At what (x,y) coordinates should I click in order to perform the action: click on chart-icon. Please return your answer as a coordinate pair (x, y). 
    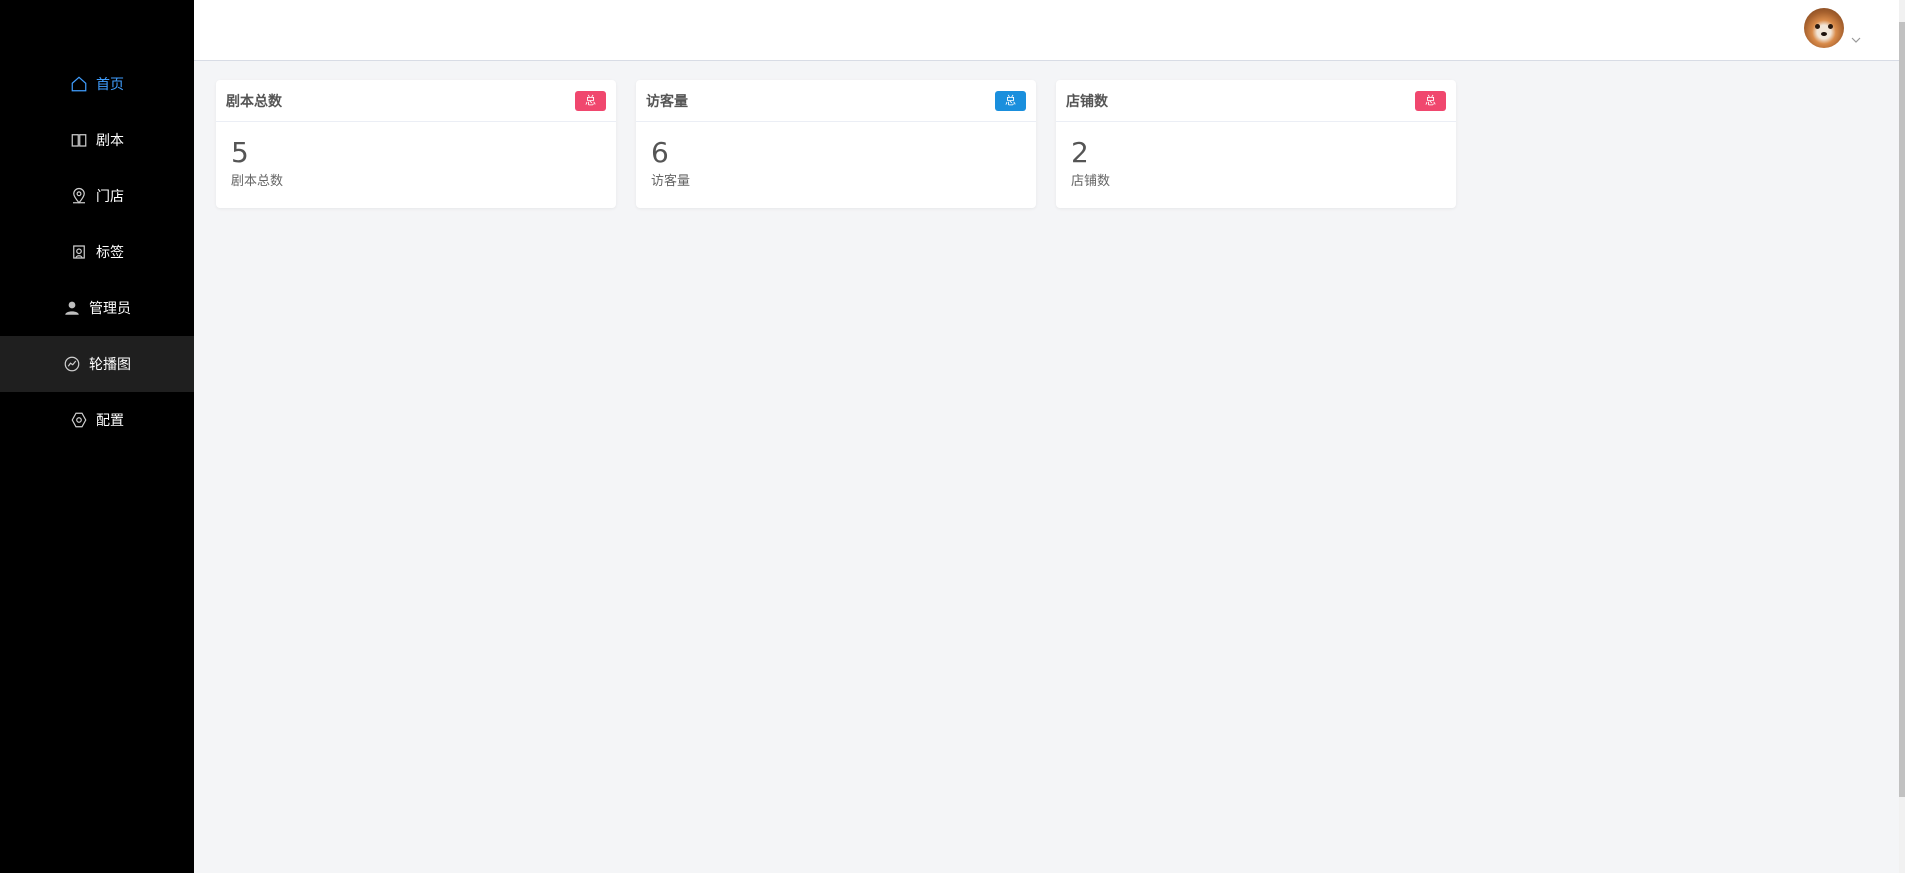
    Looking at the image, I should click on (72, 364).